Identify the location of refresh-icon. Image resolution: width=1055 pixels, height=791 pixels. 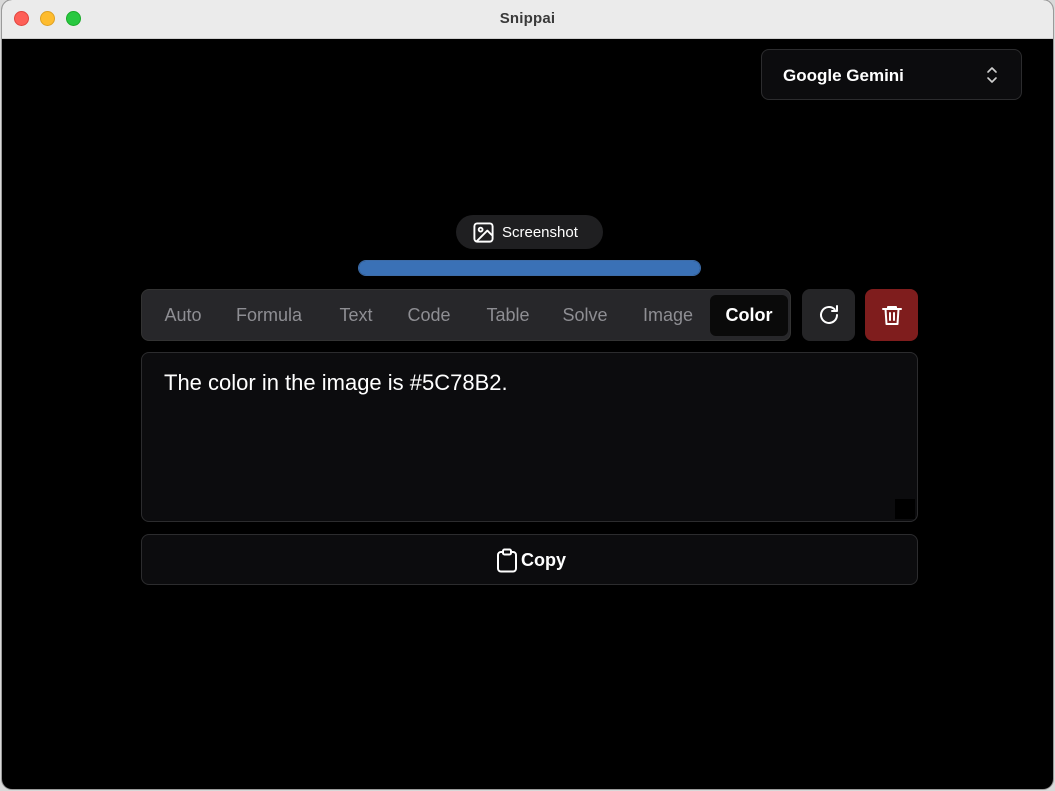
(829, 314).